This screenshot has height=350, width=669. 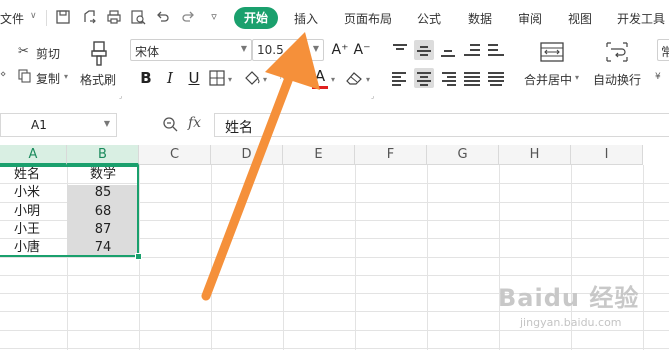 What do you see at coordinates (571, 322) in the screenshot?
I see `watermark-url: jingyan.baidu.com` at bounding box center [571, 322].